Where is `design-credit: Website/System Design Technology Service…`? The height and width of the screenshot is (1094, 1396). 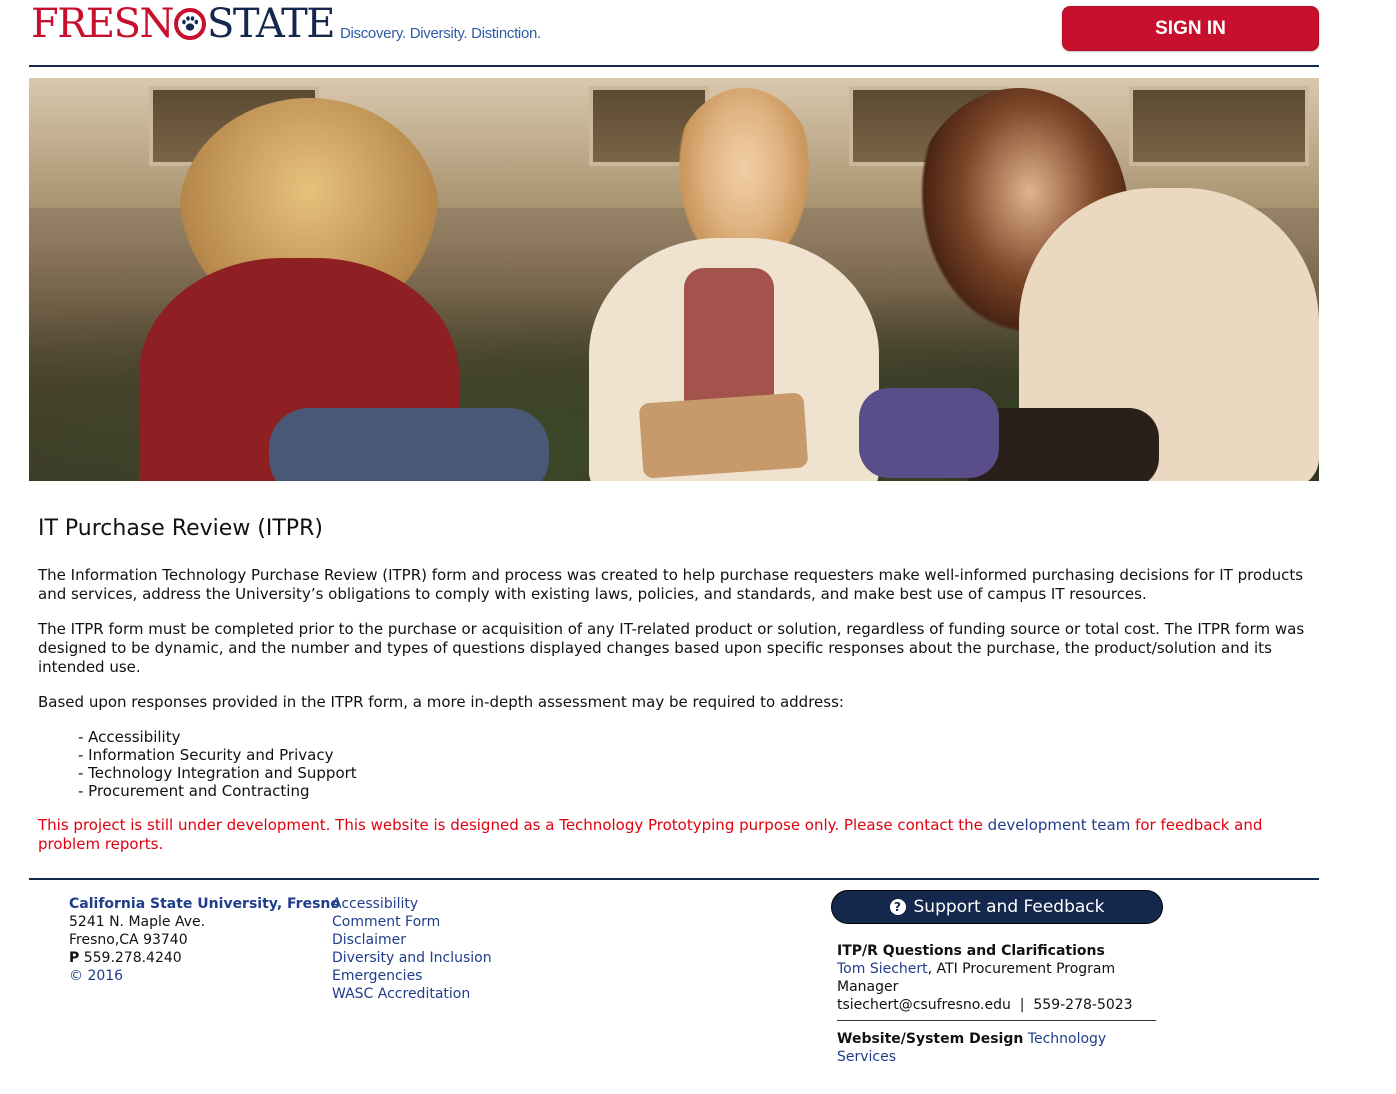 design-credit: Website/System Design Technology Service… is located at coordinates (972, 1048).